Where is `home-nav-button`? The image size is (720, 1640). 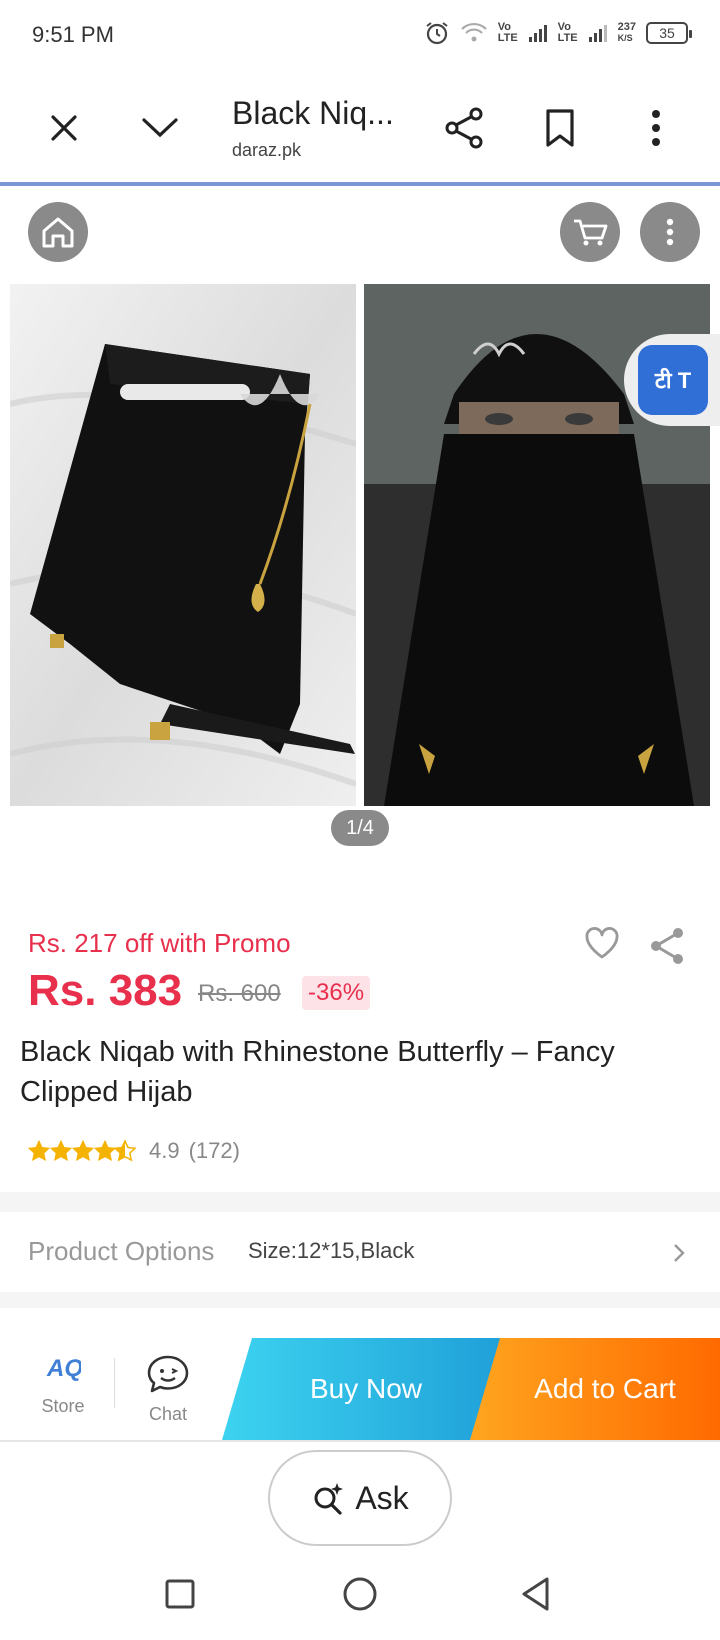
home-nav-button is located at coordinates (360, 1594).